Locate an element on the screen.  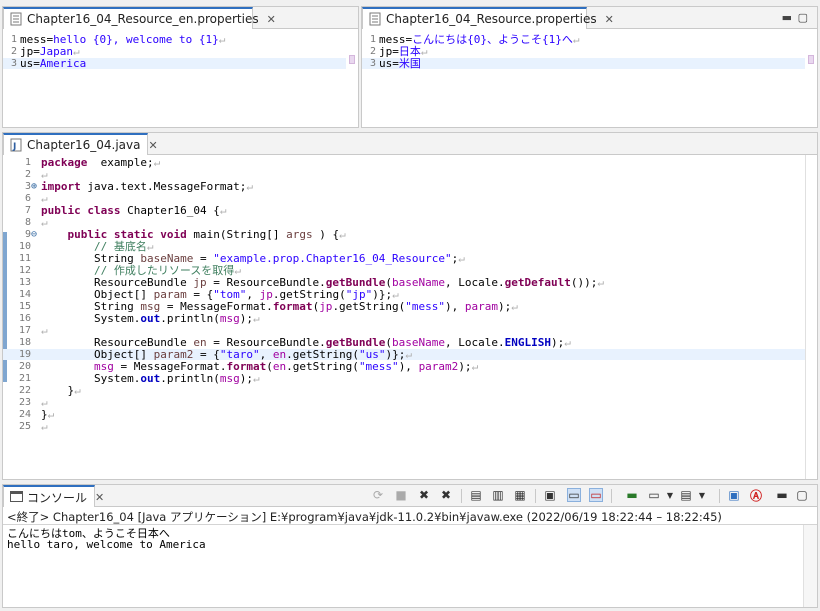
line-number: 16 is located at coordinates (24, 318).